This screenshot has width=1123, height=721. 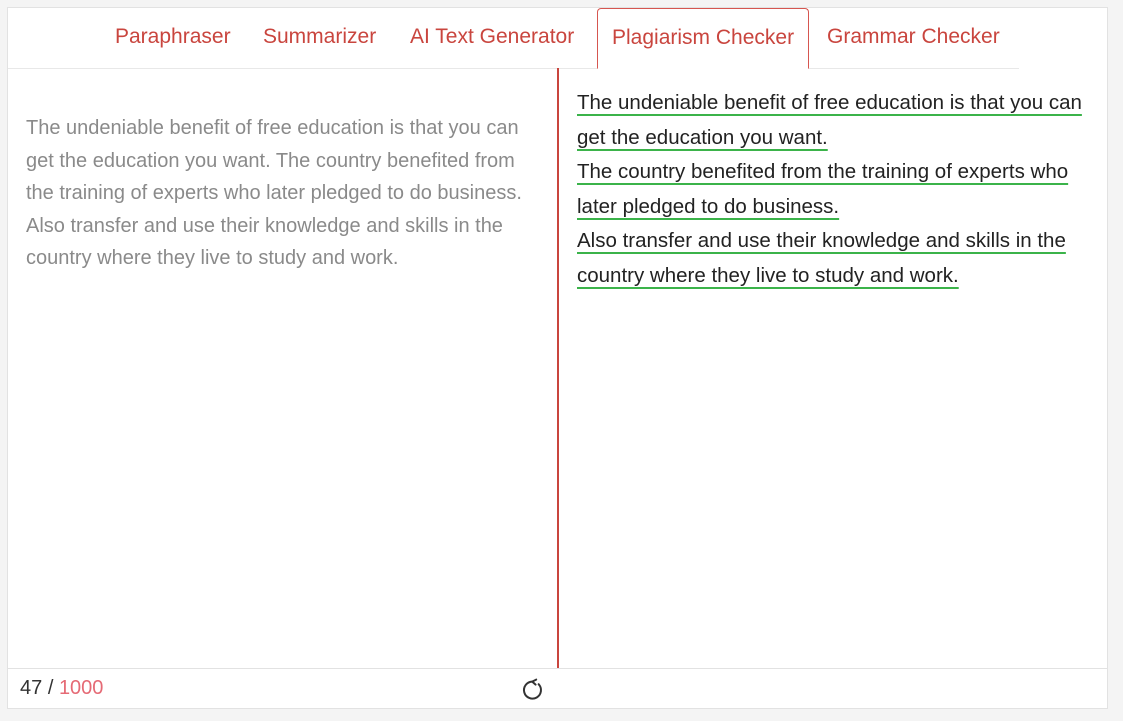 I want to click on tab-ai-text-generator: AI Text Generator, so click(x=492, y=38).